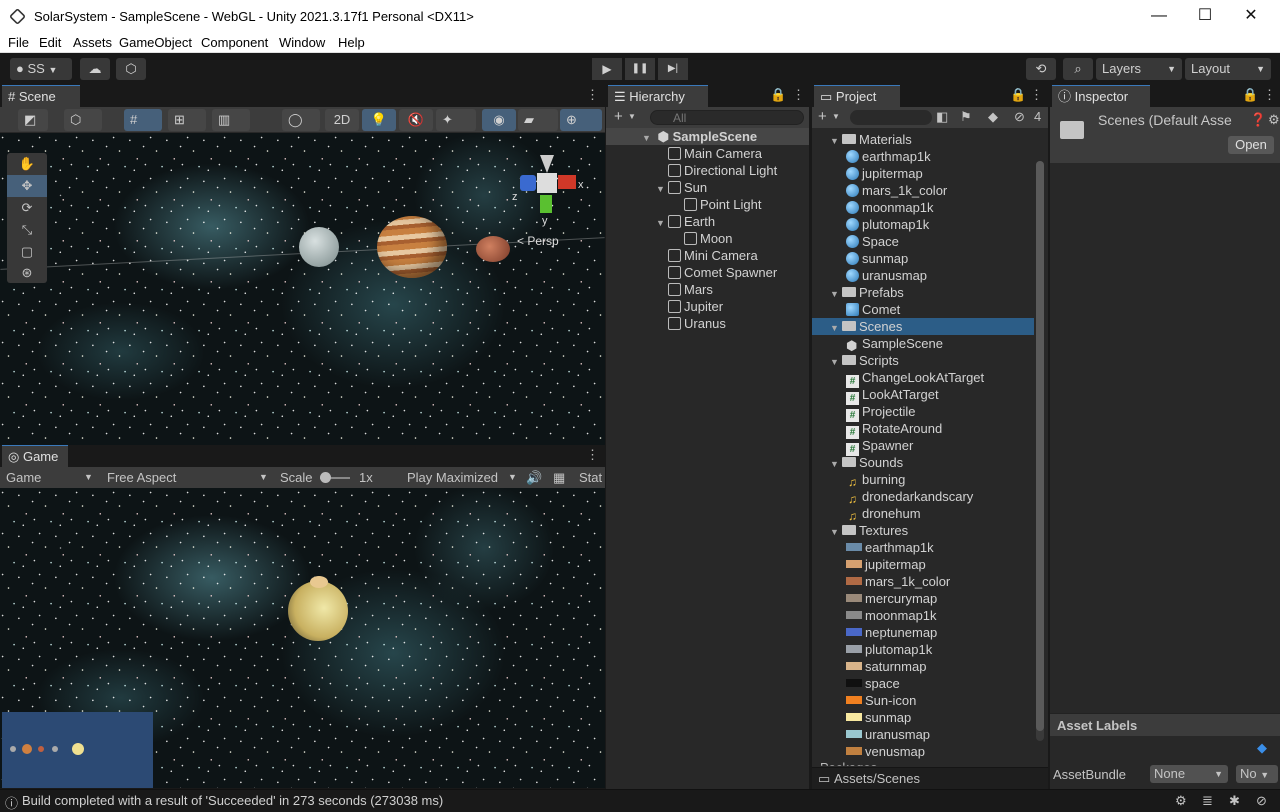 The width and height of the screenshot is (1280, 812). I want to click on search-button: ⌕, so click(1078, 69).